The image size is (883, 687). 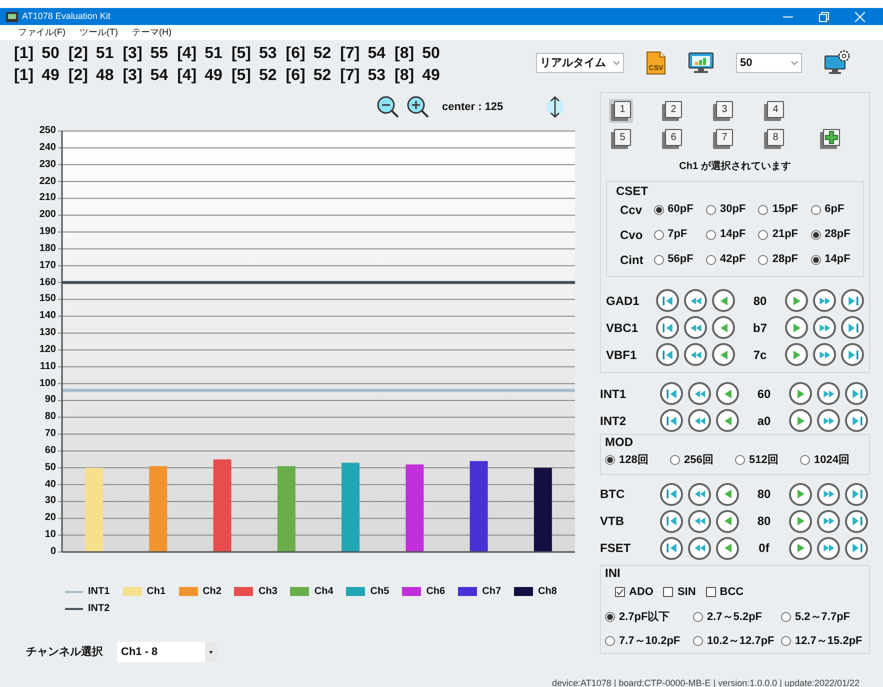 I want to click on radio-option: 21pF, so click(x=784, y=234).